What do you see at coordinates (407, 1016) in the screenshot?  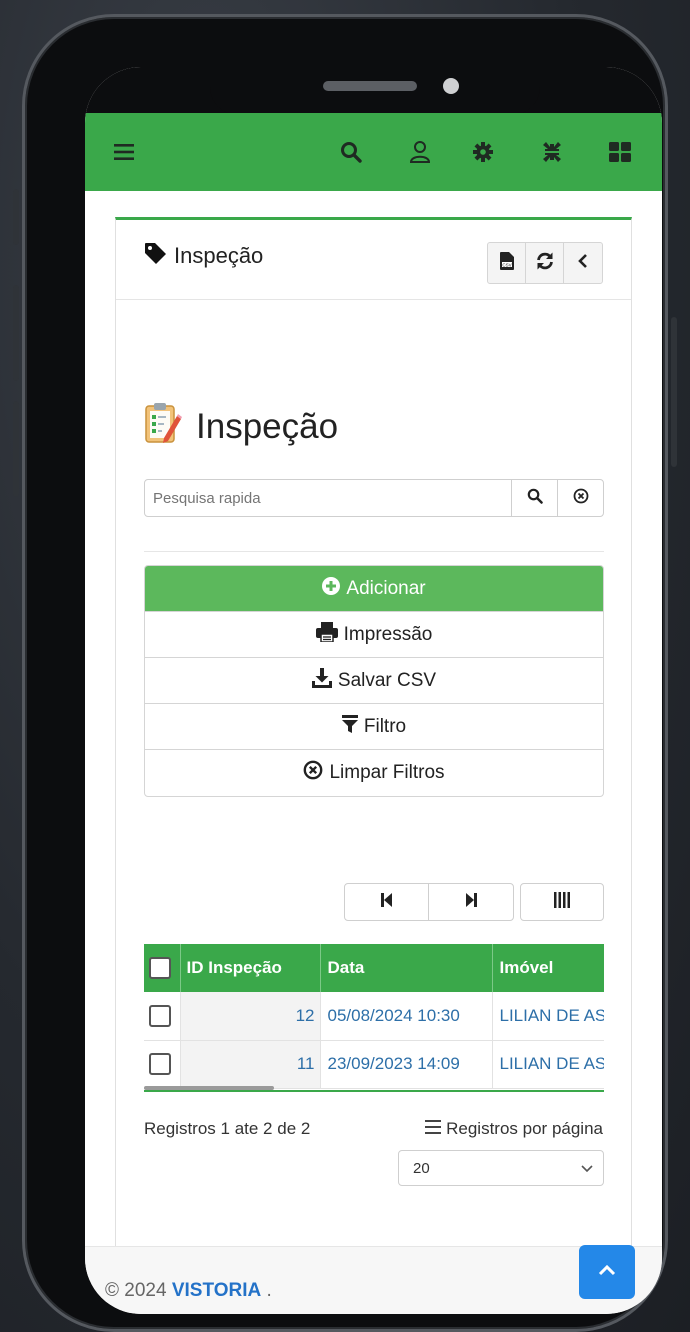 I see `date-cell: 05/08/2024 10:30` at bounding box center [407, 1016].